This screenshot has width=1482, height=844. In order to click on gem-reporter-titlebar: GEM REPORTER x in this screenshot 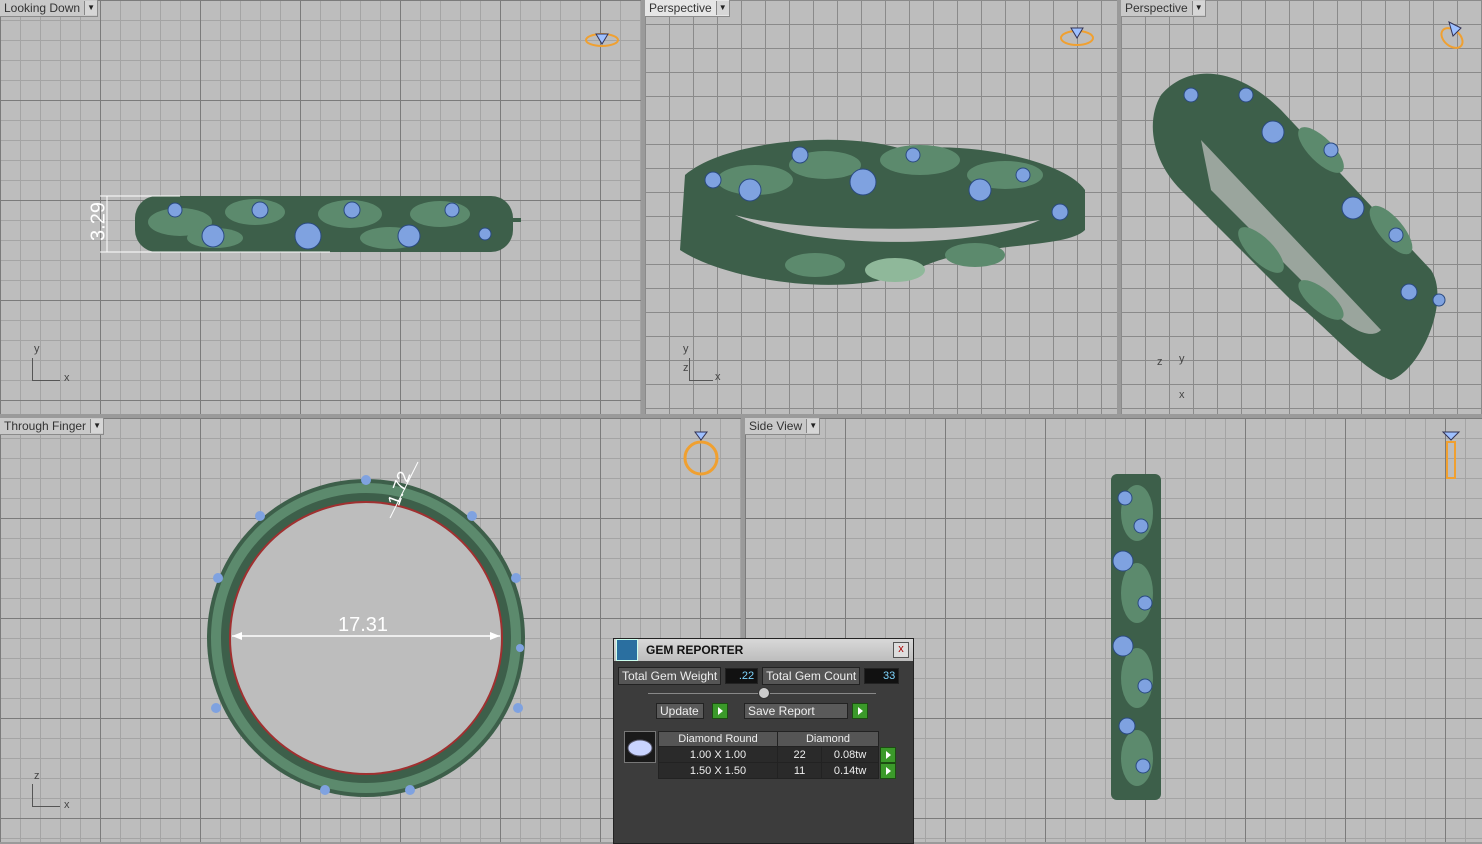, I will do `click(763, 650)`.